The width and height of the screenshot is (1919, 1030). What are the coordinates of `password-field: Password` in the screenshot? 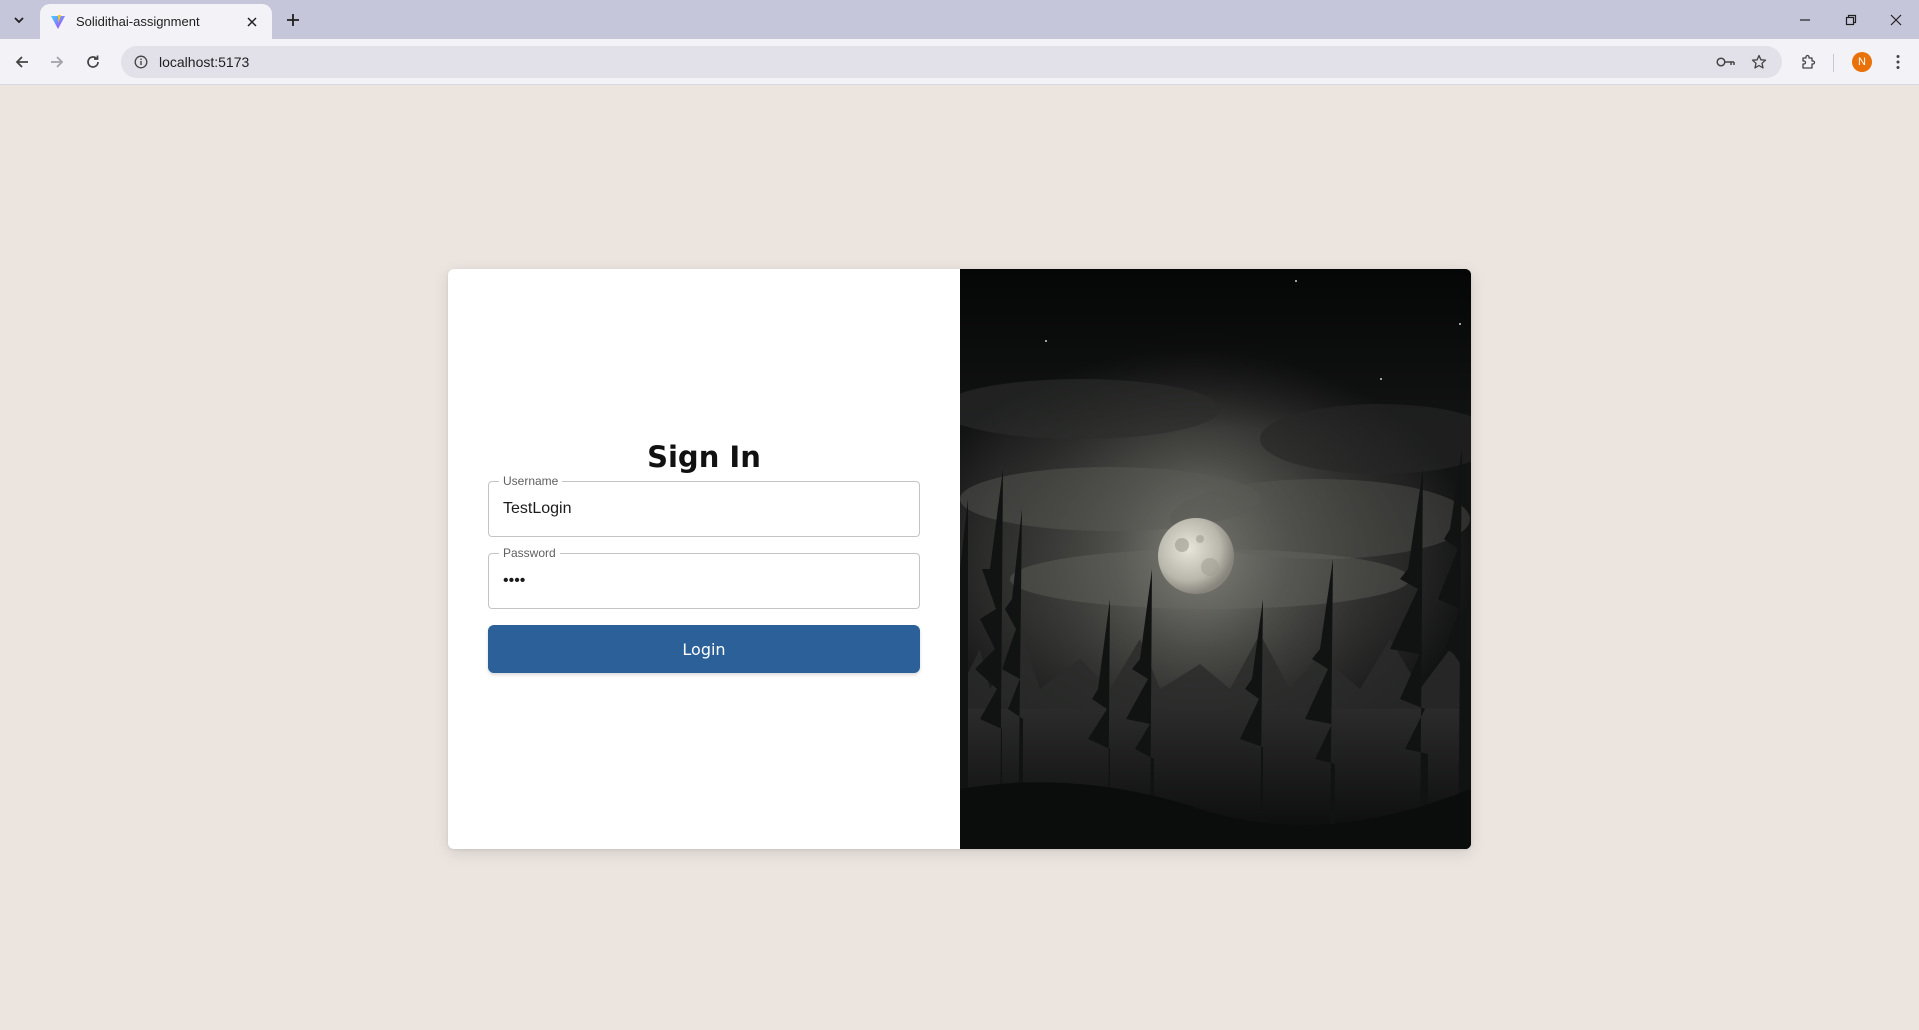 It's located at (704, 577).